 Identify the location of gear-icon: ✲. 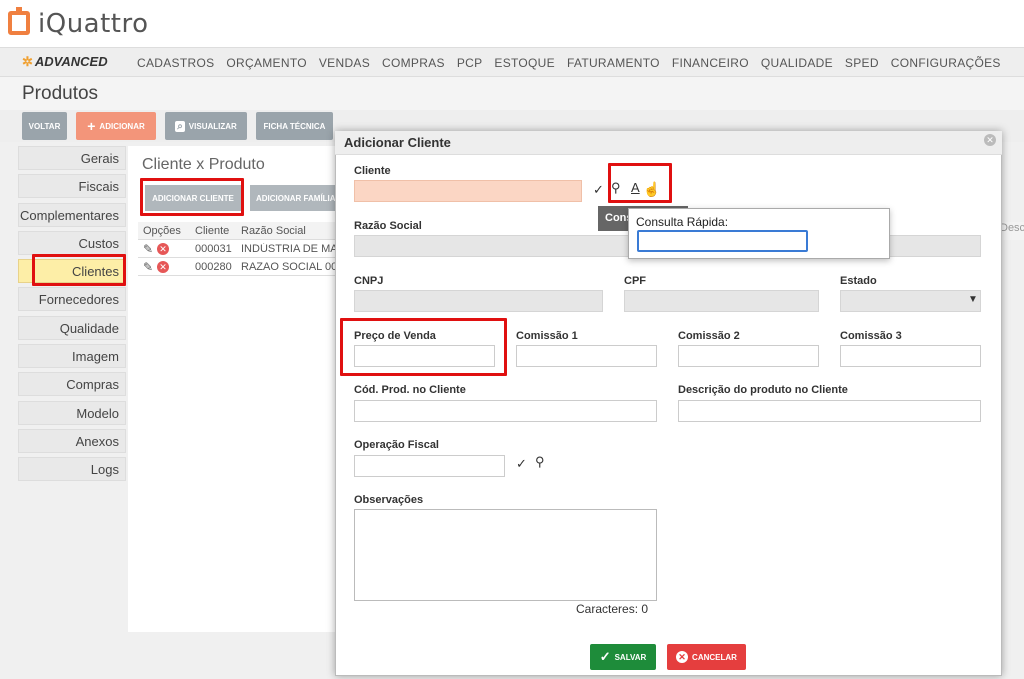
(27, 61).